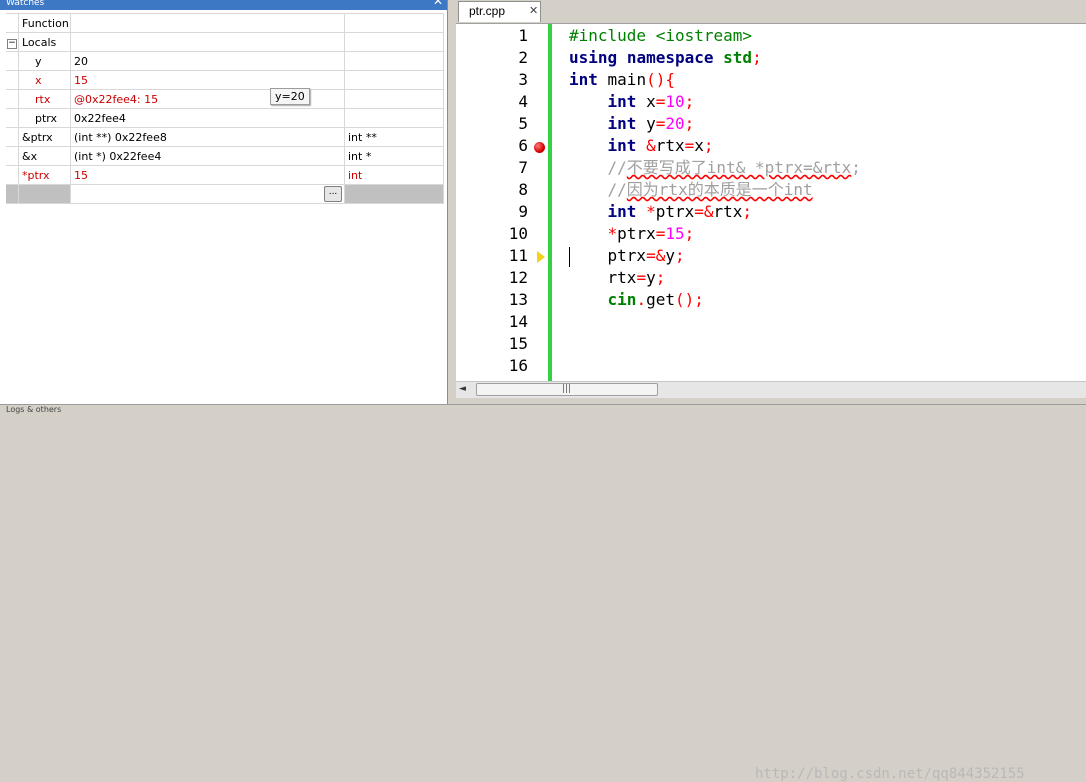 The width and height of the screenshot is (1086, 782). Describe the element at coordinates (493, 203) in the screenshot. I see `line-number-gutter: 1 2 3 4 5 6 7 8 9 10 11 12 13 14 15 16` at that location.